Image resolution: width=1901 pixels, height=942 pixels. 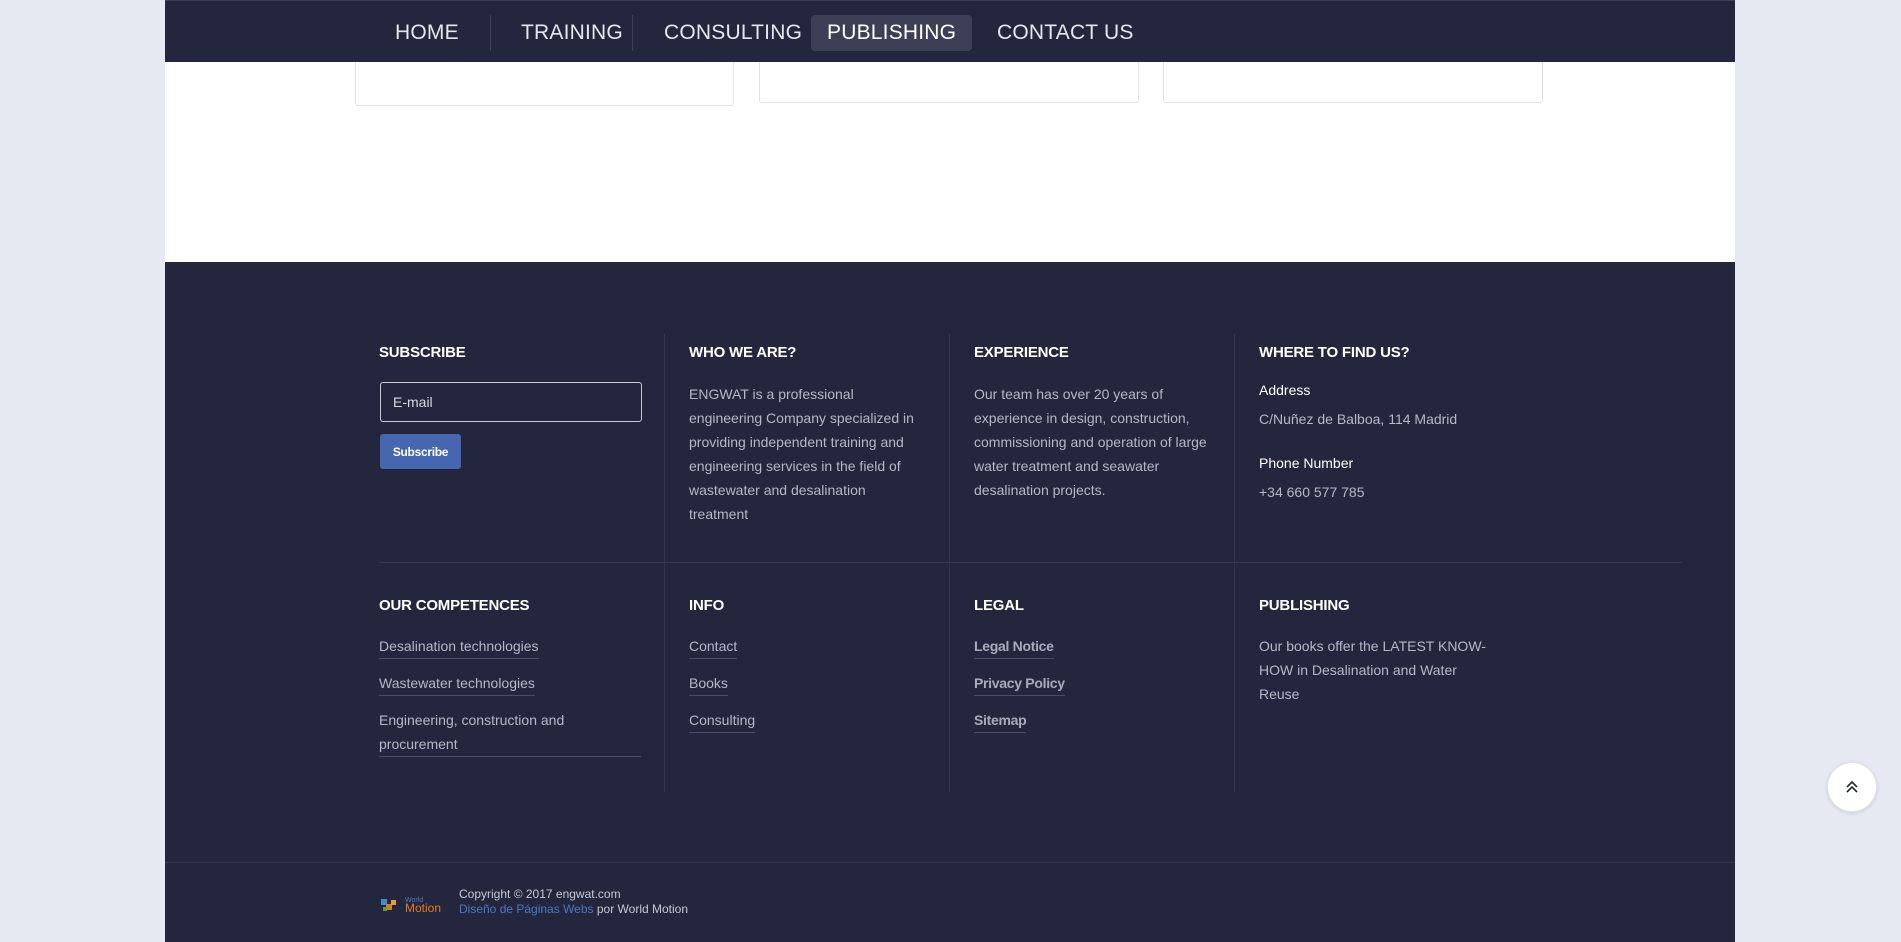 What do you see at coordinates (733, 33) in the screenshot?
I see `nav-consulting: CONSULTING` at bounding box center [733, 33].